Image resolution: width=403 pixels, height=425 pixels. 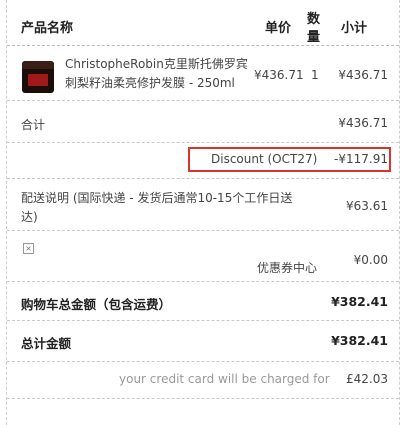 I want to click on product-price: ¥436.71, so click(x=279, y=75).